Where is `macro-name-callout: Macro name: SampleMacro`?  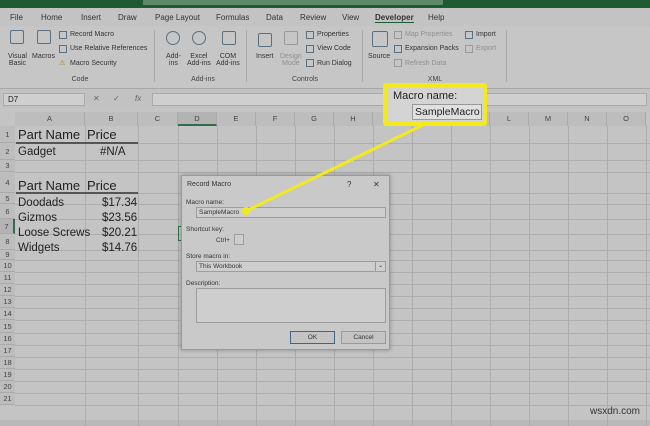
macro-name-callout: Macro name: SampleMacro is located at coordinates (435, 104).